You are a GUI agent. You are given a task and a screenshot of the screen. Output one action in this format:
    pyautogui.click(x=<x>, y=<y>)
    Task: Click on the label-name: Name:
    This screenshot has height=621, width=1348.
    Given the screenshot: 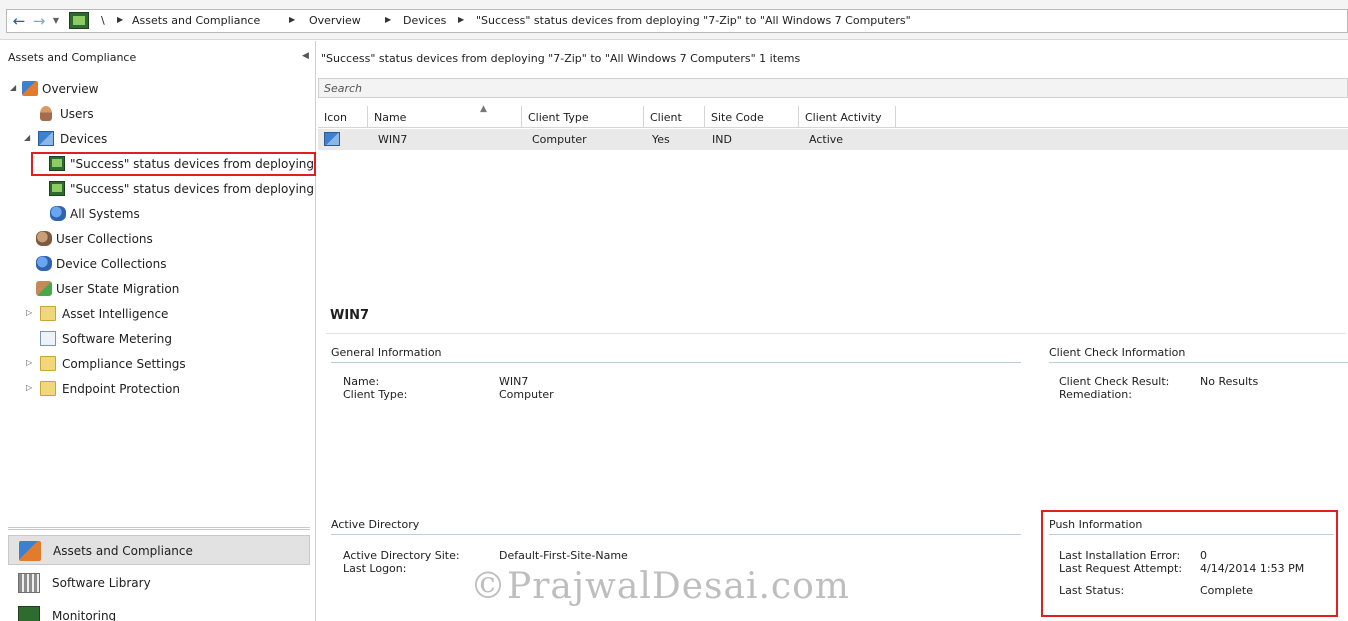 What is the action you would take?
    pyautogui.click(x=361, y=381)
    